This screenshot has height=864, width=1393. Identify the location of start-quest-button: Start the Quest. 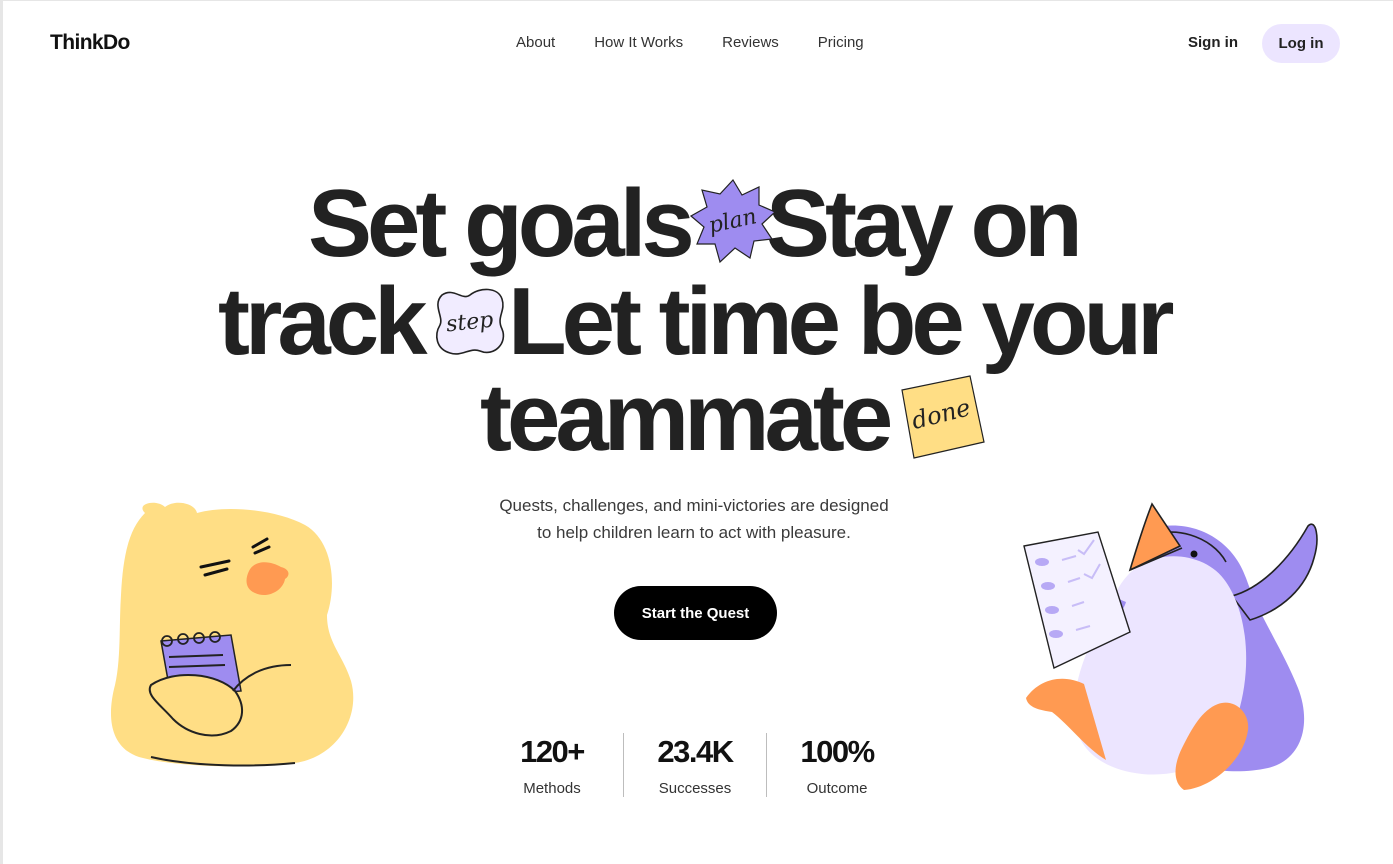
(695, 613).